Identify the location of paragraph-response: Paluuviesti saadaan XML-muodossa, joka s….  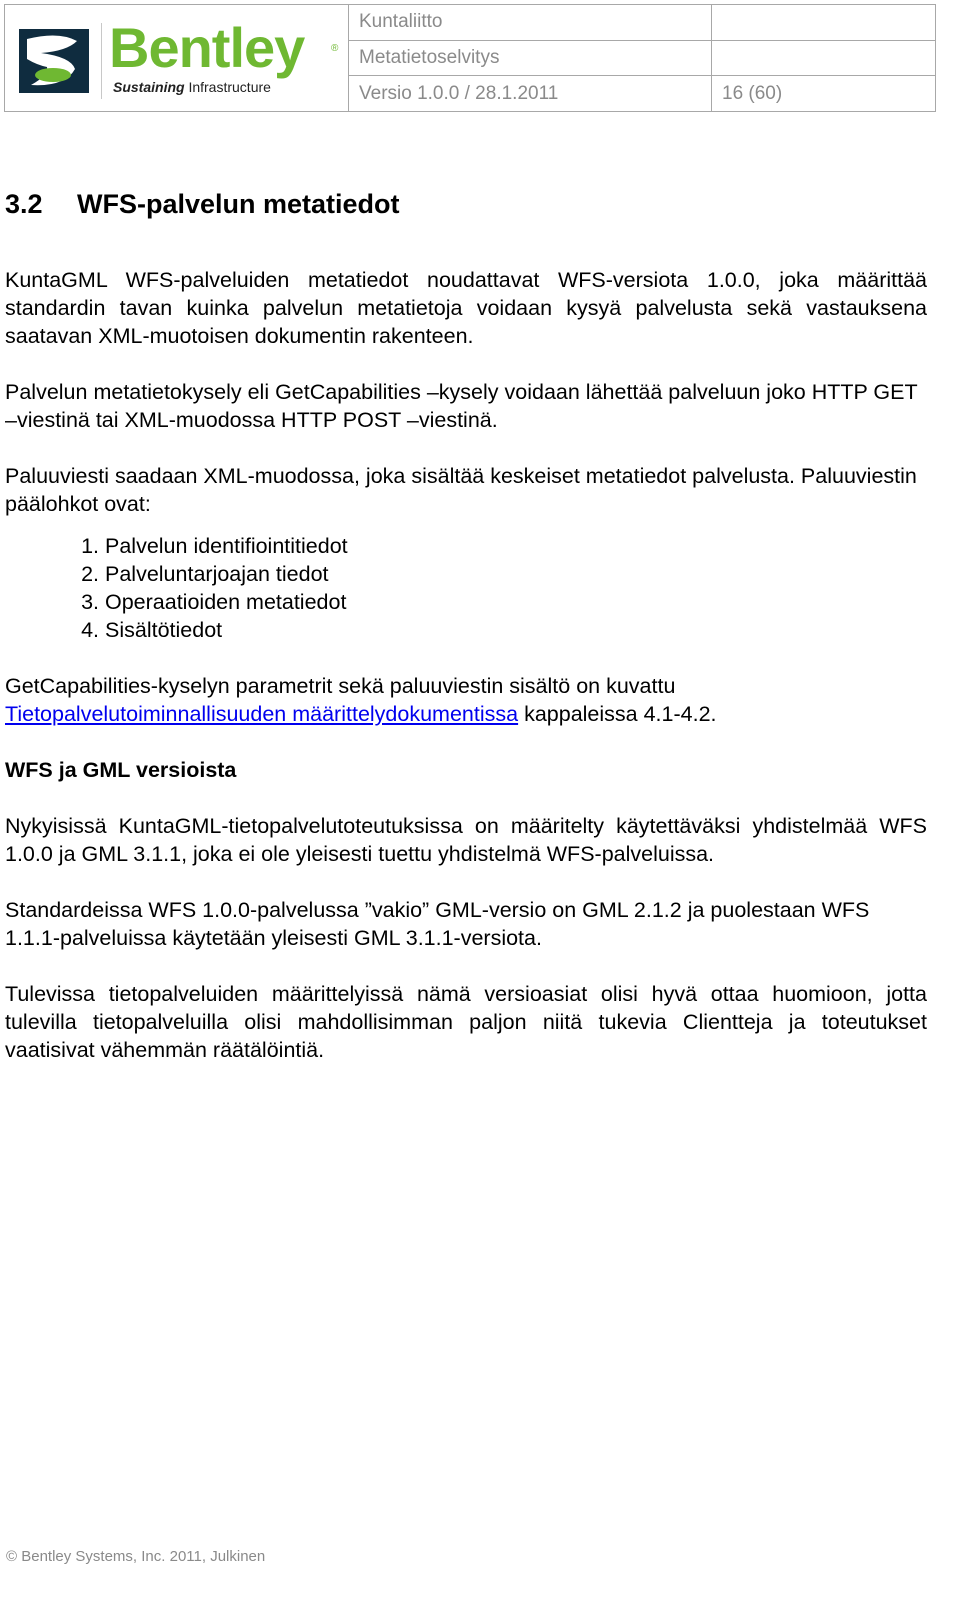
(461, 490).